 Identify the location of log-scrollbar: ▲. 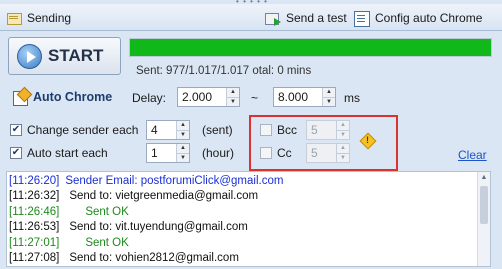
(483, 219).